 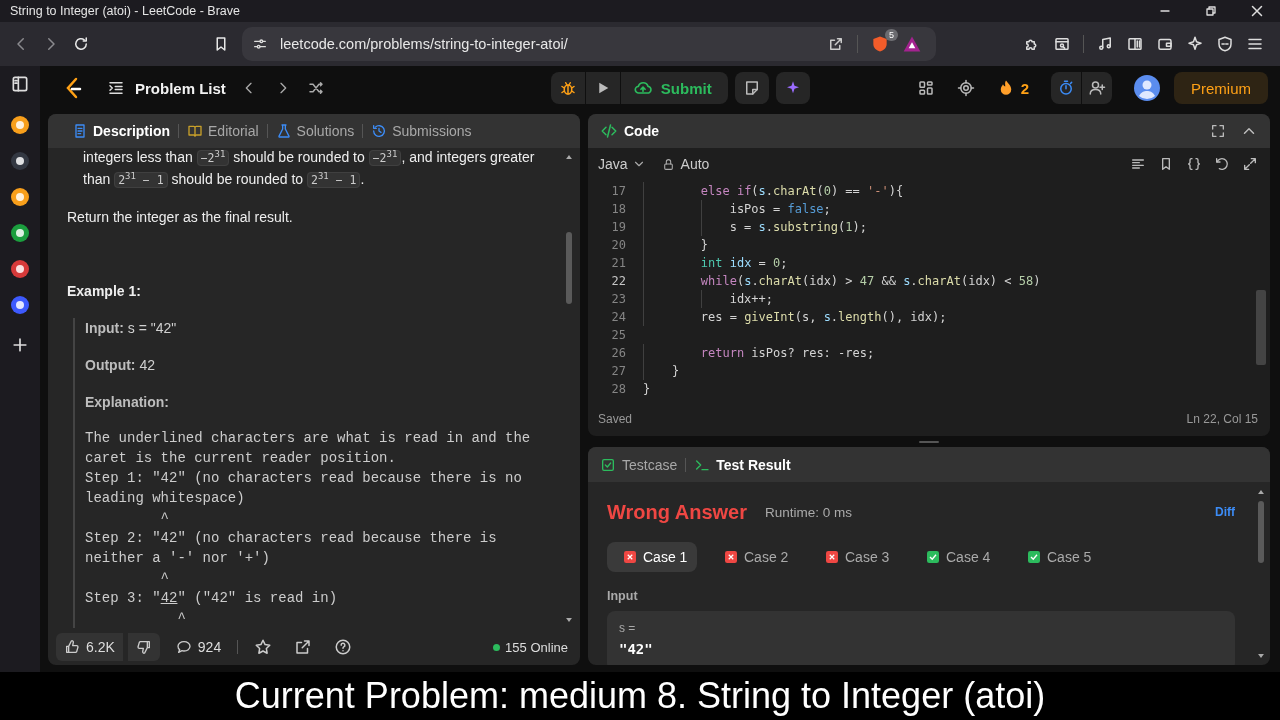 What do you see at coordinates (1147, 88) in the screenshot?
I see `avatar-icon` at bounding box center [1147, 88].